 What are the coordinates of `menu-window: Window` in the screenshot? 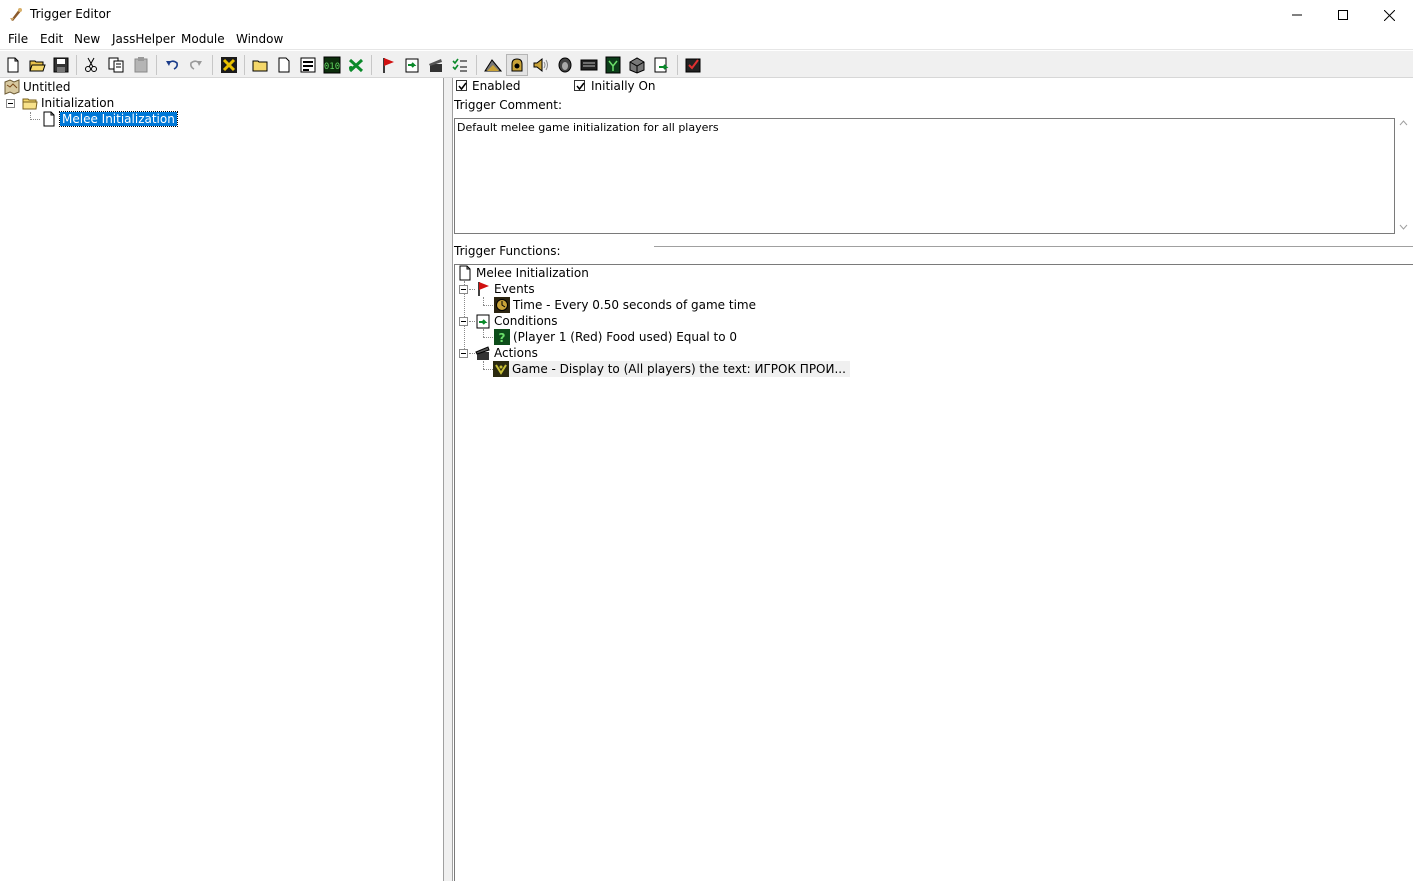 It's located at (259, 39).